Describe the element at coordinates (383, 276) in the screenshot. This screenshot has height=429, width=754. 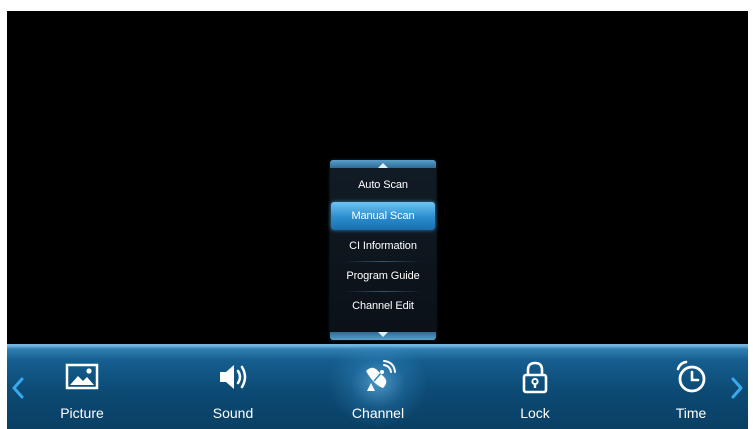
I see `submenu-item-program-guide: Program Guide` at that location.